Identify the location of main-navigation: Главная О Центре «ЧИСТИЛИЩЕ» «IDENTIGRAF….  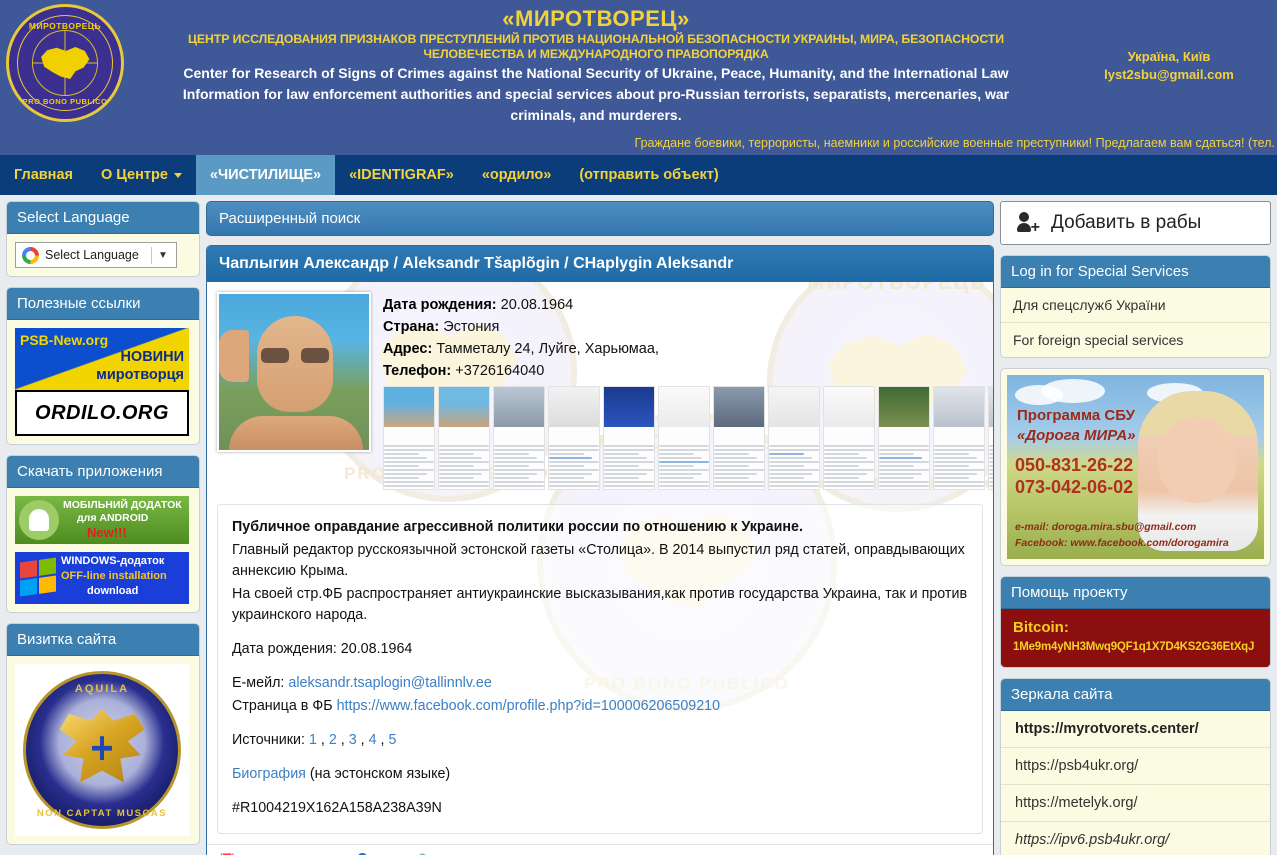
(638, 175).